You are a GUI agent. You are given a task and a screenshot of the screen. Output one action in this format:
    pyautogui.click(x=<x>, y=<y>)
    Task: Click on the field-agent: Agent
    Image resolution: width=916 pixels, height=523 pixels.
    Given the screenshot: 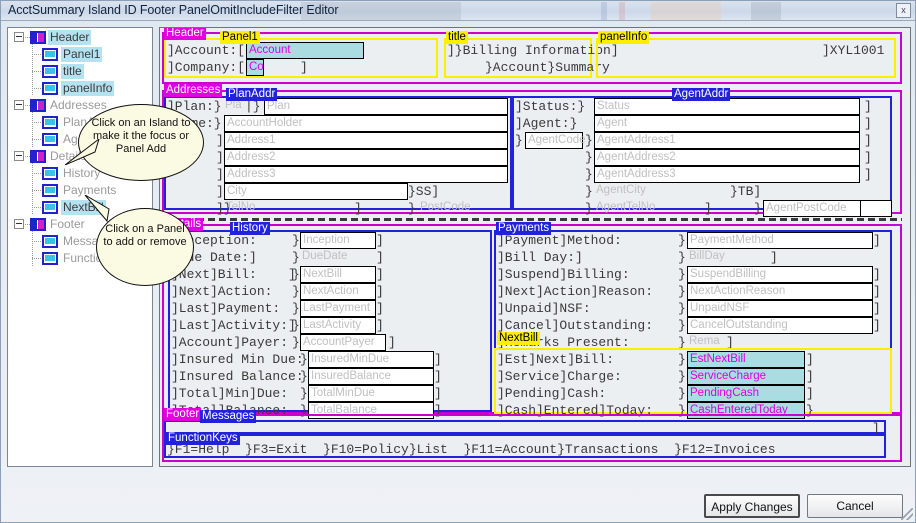 What is the action you would take?
    pyautogui.click(x=727, y=123)
    